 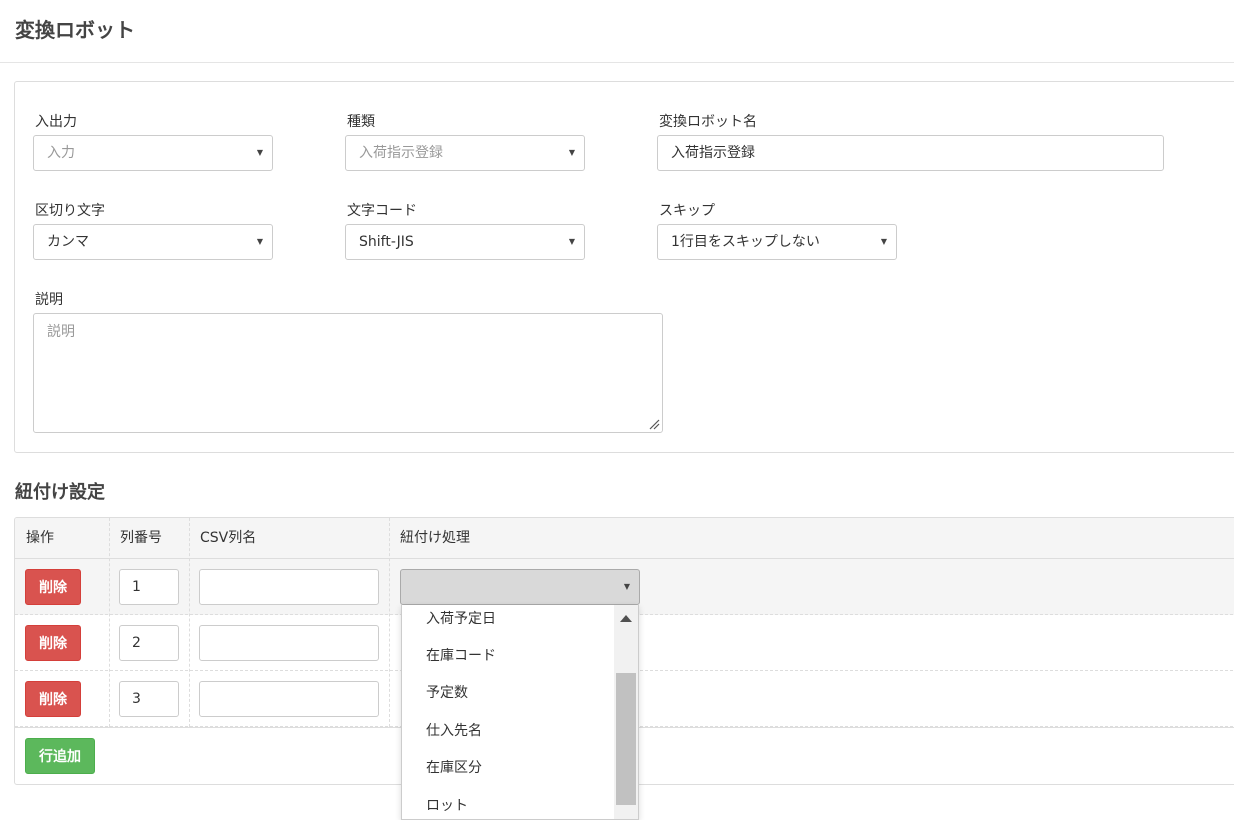 I want to click on dropdown-option: 予定数, so click(x=508, y=697).